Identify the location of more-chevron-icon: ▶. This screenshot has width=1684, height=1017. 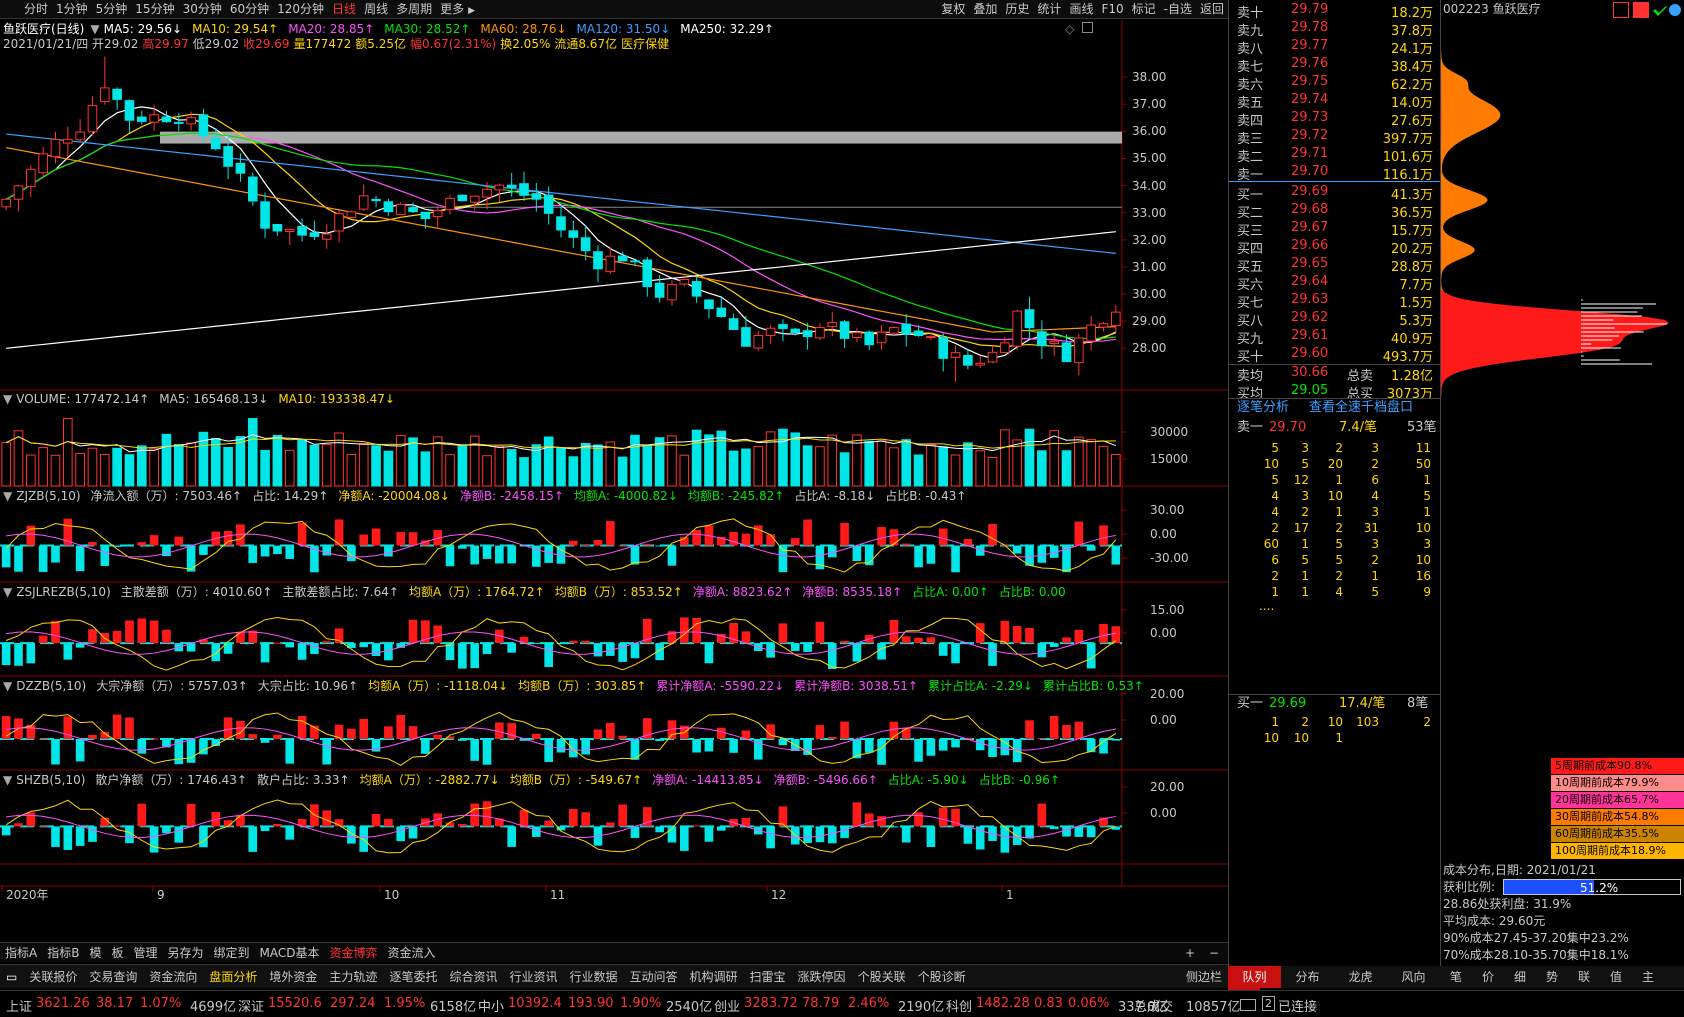
(471, 11).